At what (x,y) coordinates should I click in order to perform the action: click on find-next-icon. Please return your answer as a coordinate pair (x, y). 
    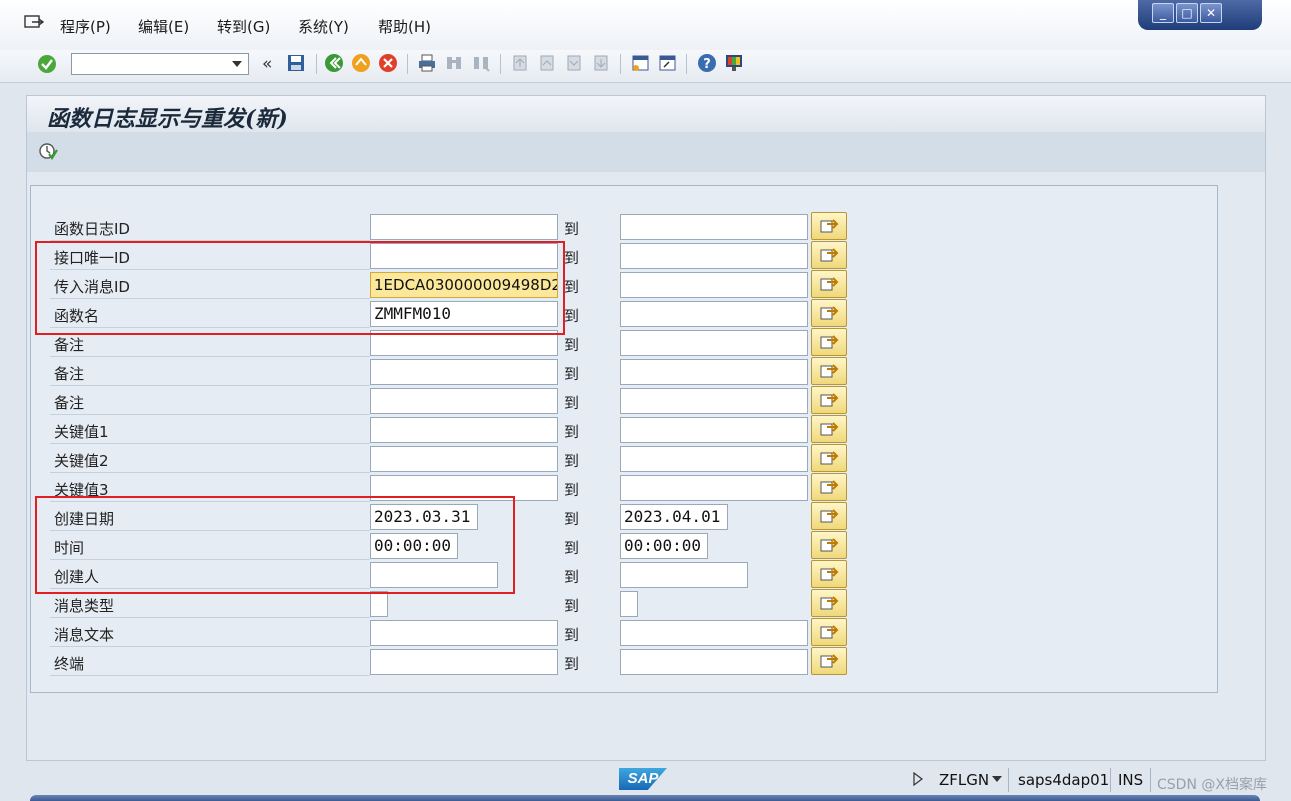
    Looking at the image, I should click on (481, 63).